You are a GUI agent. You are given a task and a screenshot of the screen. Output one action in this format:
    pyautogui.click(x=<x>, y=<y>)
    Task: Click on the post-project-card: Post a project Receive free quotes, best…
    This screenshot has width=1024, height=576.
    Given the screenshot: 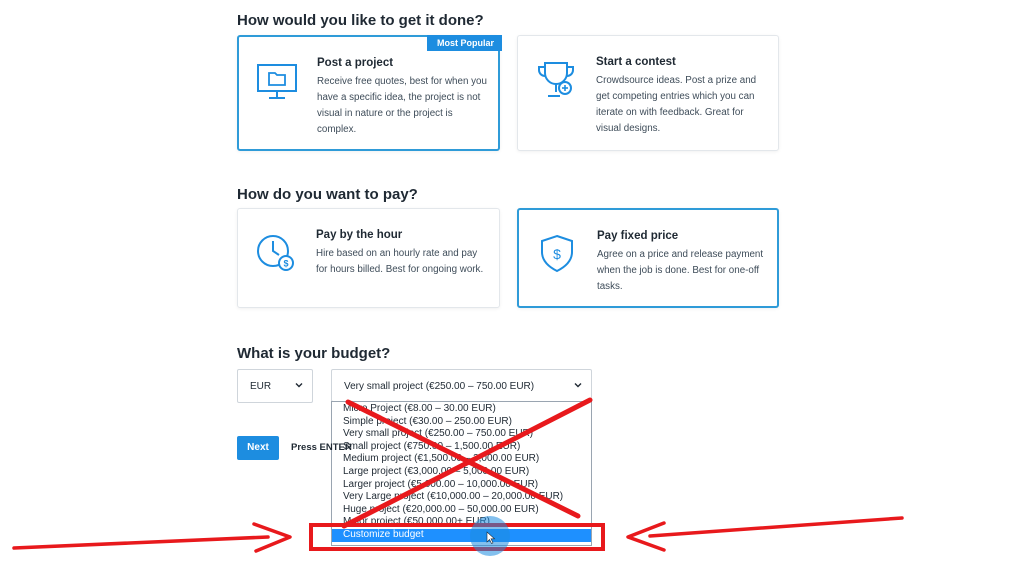 What is the action you would take?
    pyautogui.click(x=369, y=93)
    